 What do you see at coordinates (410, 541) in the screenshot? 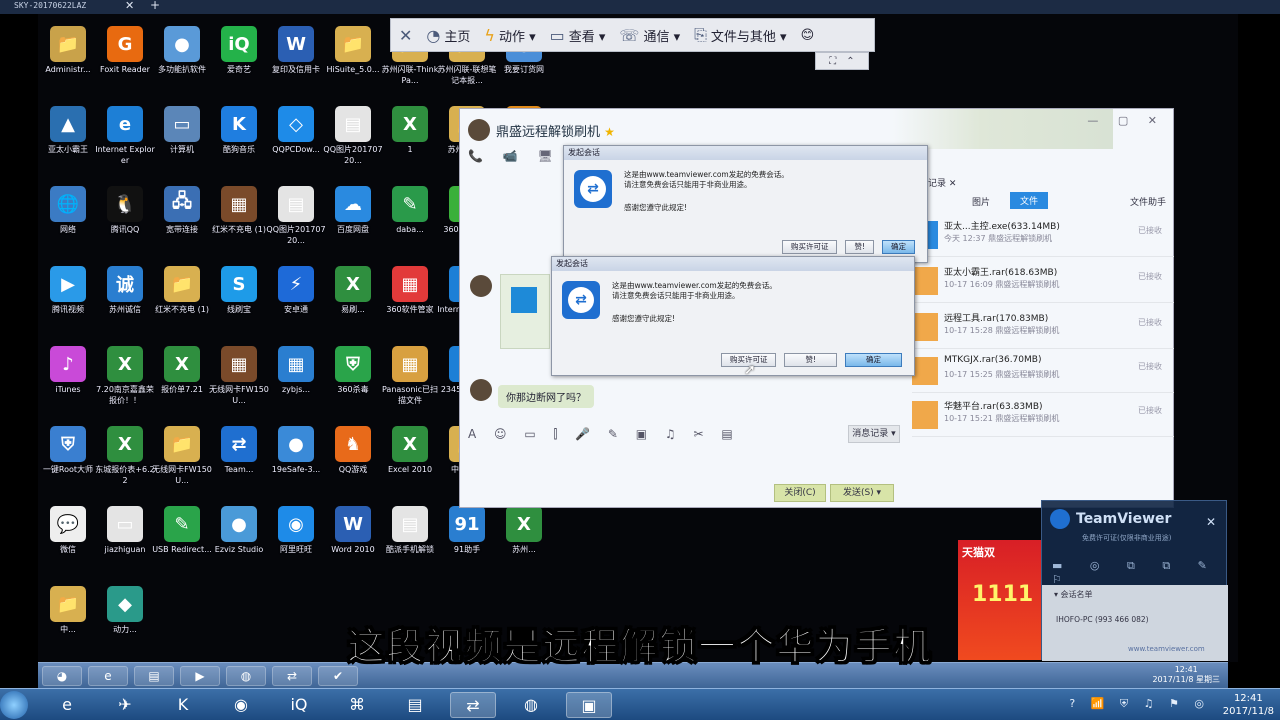
I see `desktop-icon: ▤ 酷派手机解锁` at bounding box center [410, 541].